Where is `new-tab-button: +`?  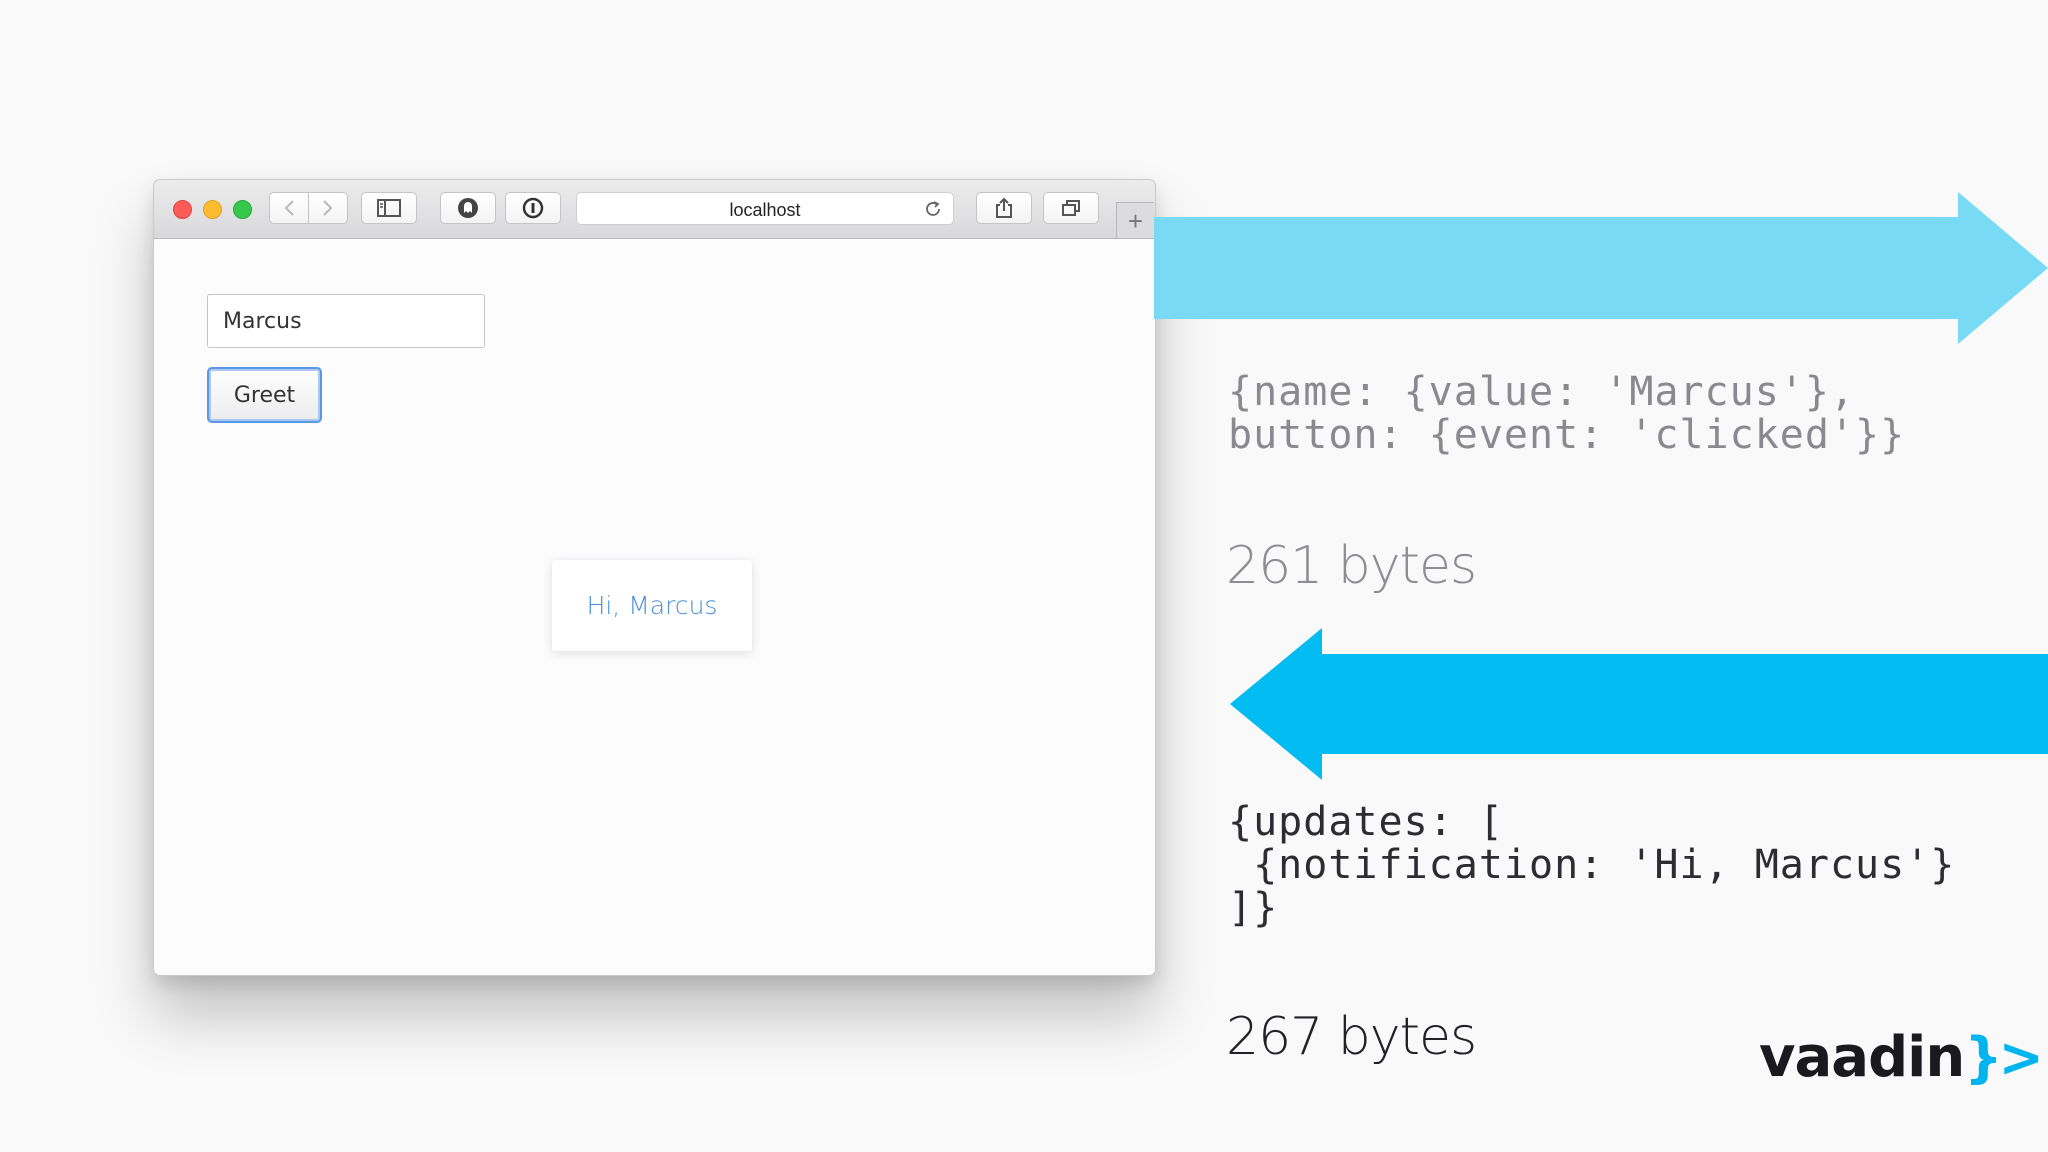 new-tab-button: + is located at coordinates (1135, 220).